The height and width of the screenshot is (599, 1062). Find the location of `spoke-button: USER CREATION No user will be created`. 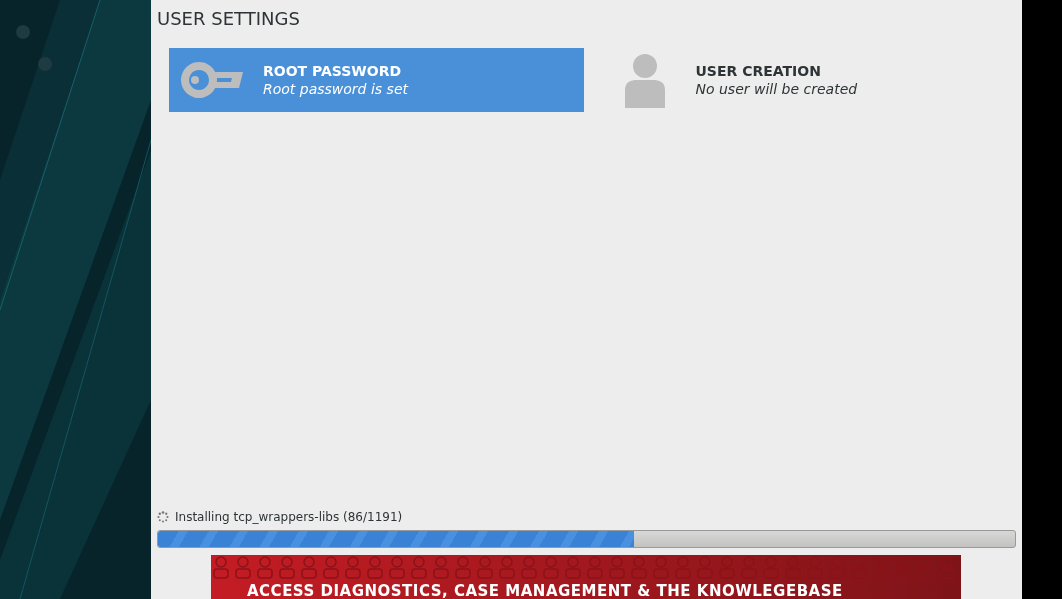

spoke-button: USER CREATION No user will be created is located at coordinates (808, 80).